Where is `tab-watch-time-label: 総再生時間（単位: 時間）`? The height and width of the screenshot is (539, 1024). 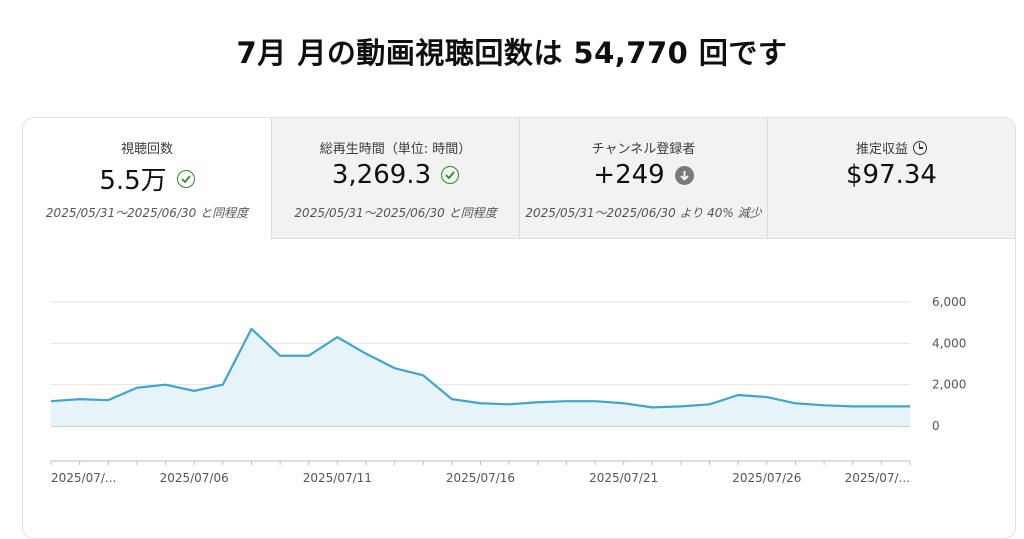 tab-watch-time-label: 総再生時間（単位: 時間） is located at coordinates (395, 149).